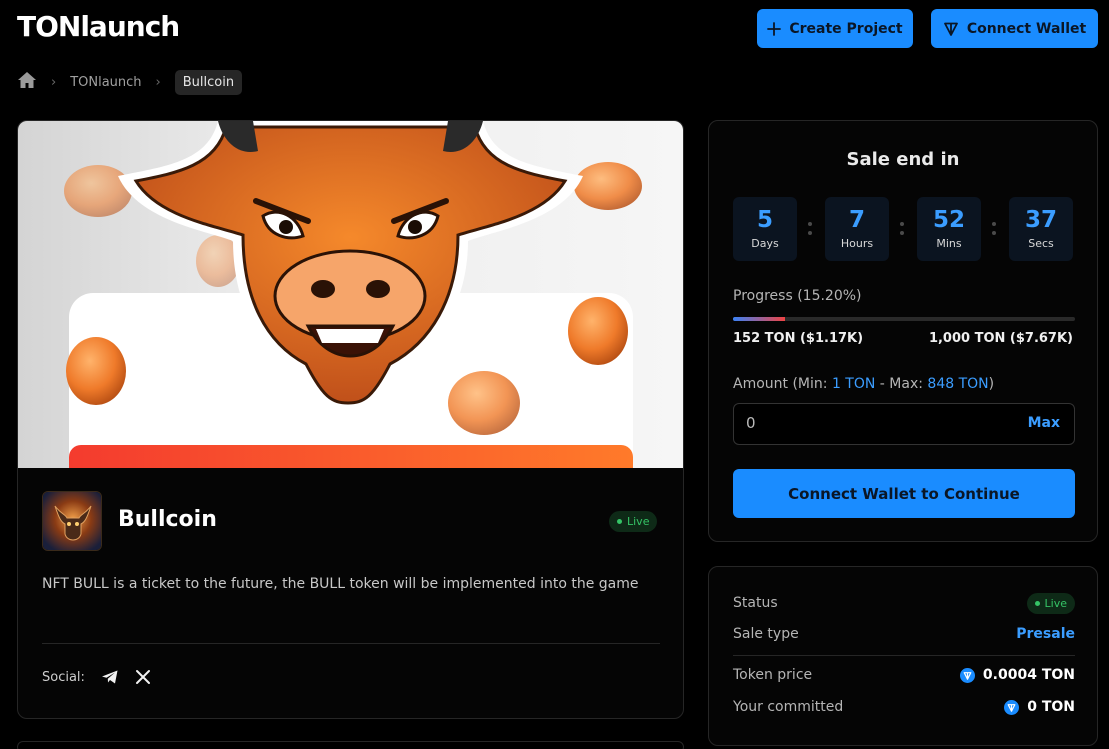 The width and height of the screenshot is (1109, 749). Describe the element at coordinates (991, 384) in the screenshot. I see `amount-label-suffix: )` at that location.